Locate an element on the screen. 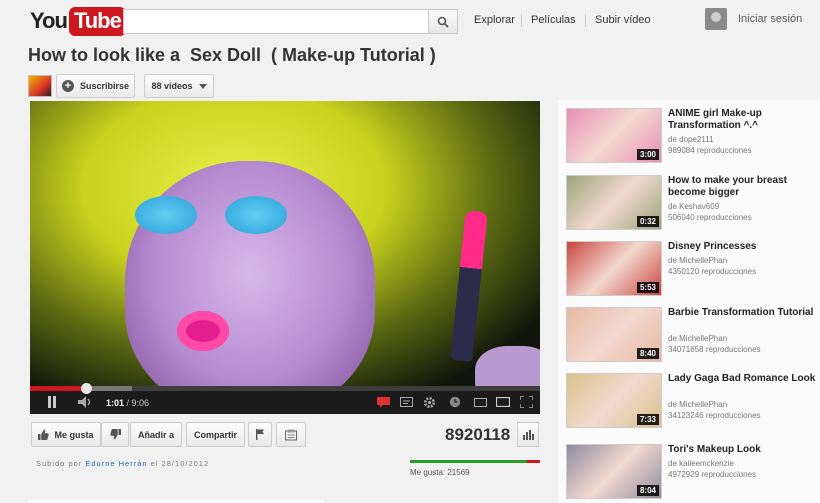 The width and height of the screenshot is (820, 503). search-icon is located at coordinates (443, 22).